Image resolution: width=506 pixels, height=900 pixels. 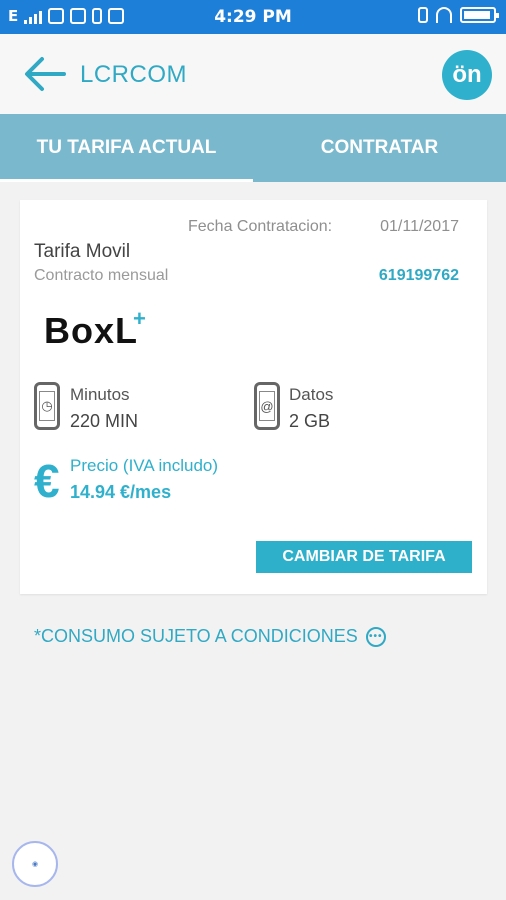 What do you see at coordinates (134, 74) in the screenshot?
I see `app-title: LCRCOM` at bounding box center [134, 74].